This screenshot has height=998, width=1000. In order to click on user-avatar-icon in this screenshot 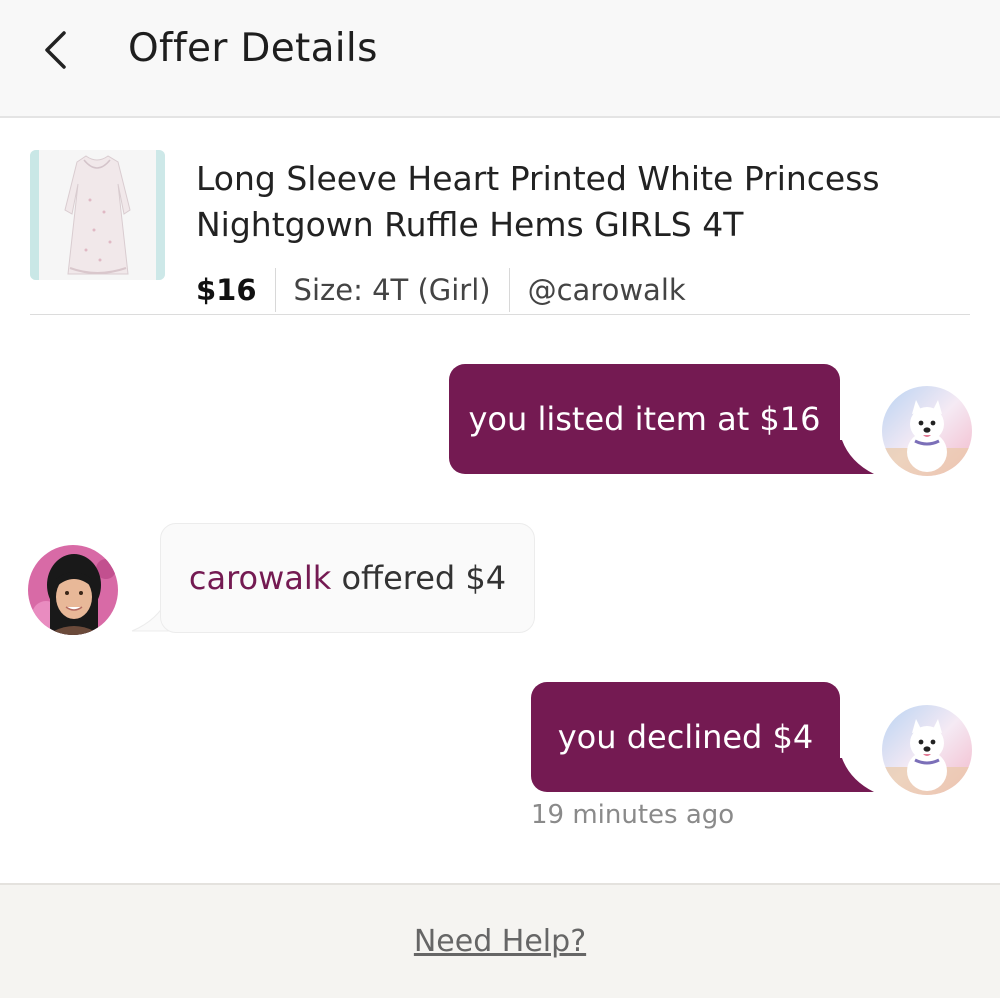, I will do `click(73, 590)`.